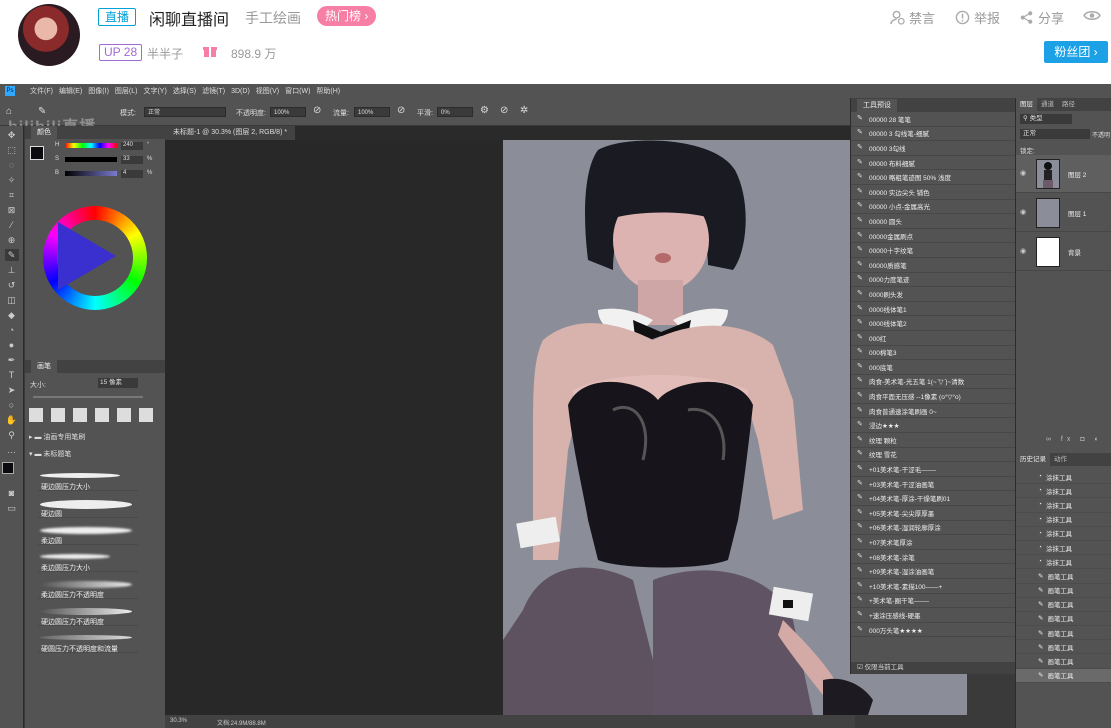 Image resolution: width=1111 pixels, height=728 pixels. I want to click on gear-icon: ⚙, so click(484, 110).